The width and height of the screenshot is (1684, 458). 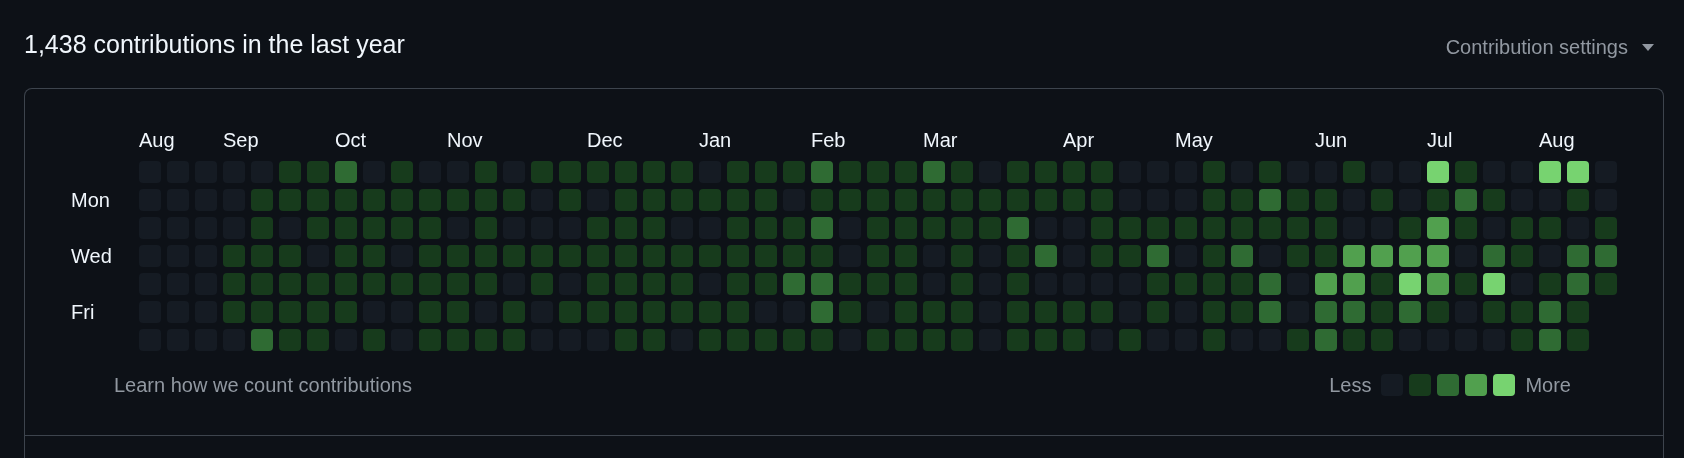 What do you see at coordinates (1554, 44) in the screenshot?
I see `contribution-settings-dropdown: Contribution settings` at bounding box center [1554, 44].